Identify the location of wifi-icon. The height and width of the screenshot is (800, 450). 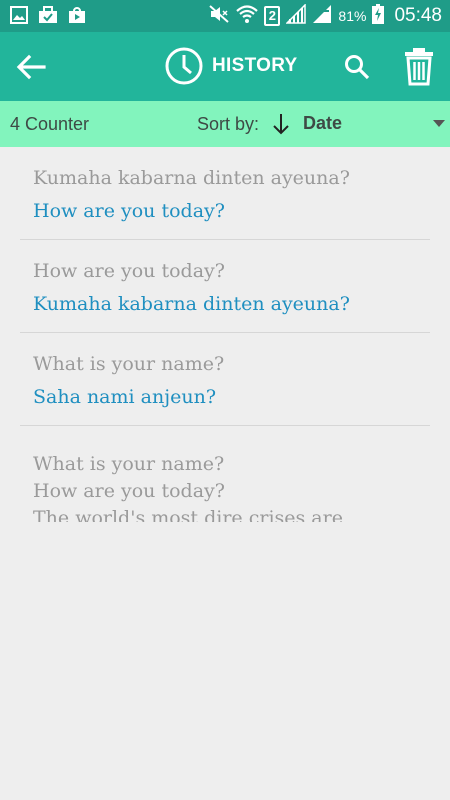
(247, 16).